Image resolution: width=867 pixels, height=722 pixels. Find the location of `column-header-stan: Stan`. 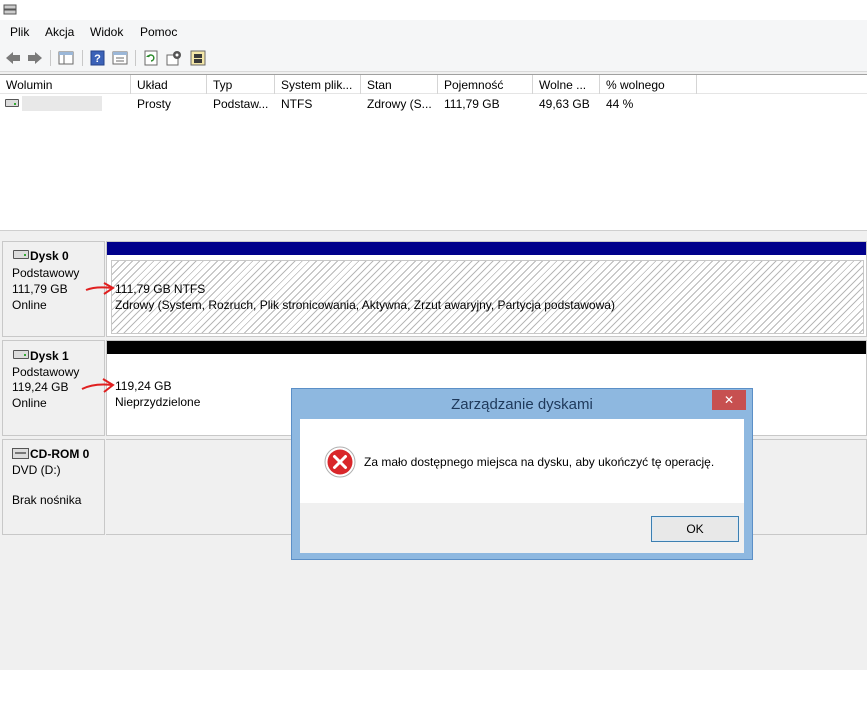

column-header-stan: Stan is located at coordinates (399, 84).